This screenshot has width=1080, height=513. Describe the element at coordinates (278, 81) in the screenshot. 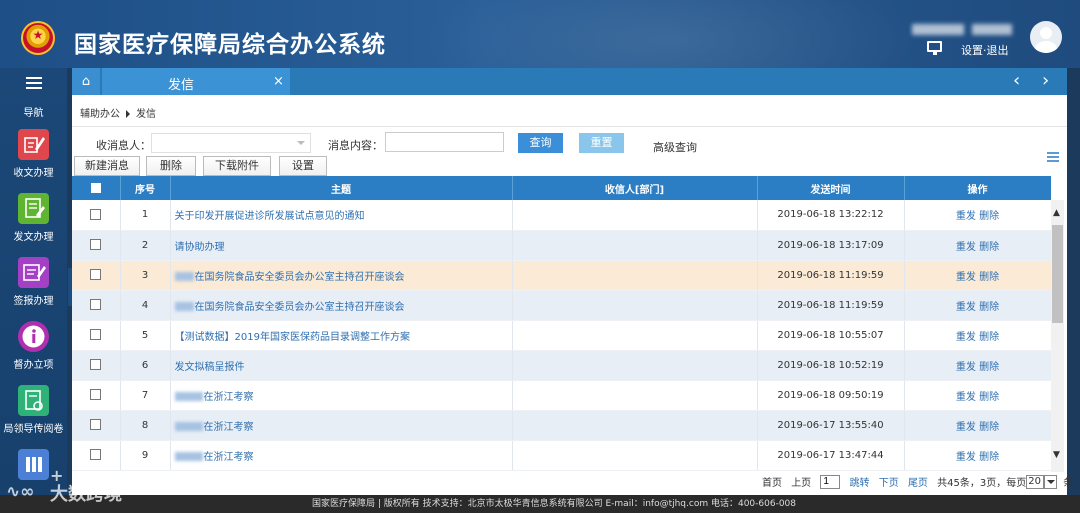

I see `close-icon: ×` at that location.